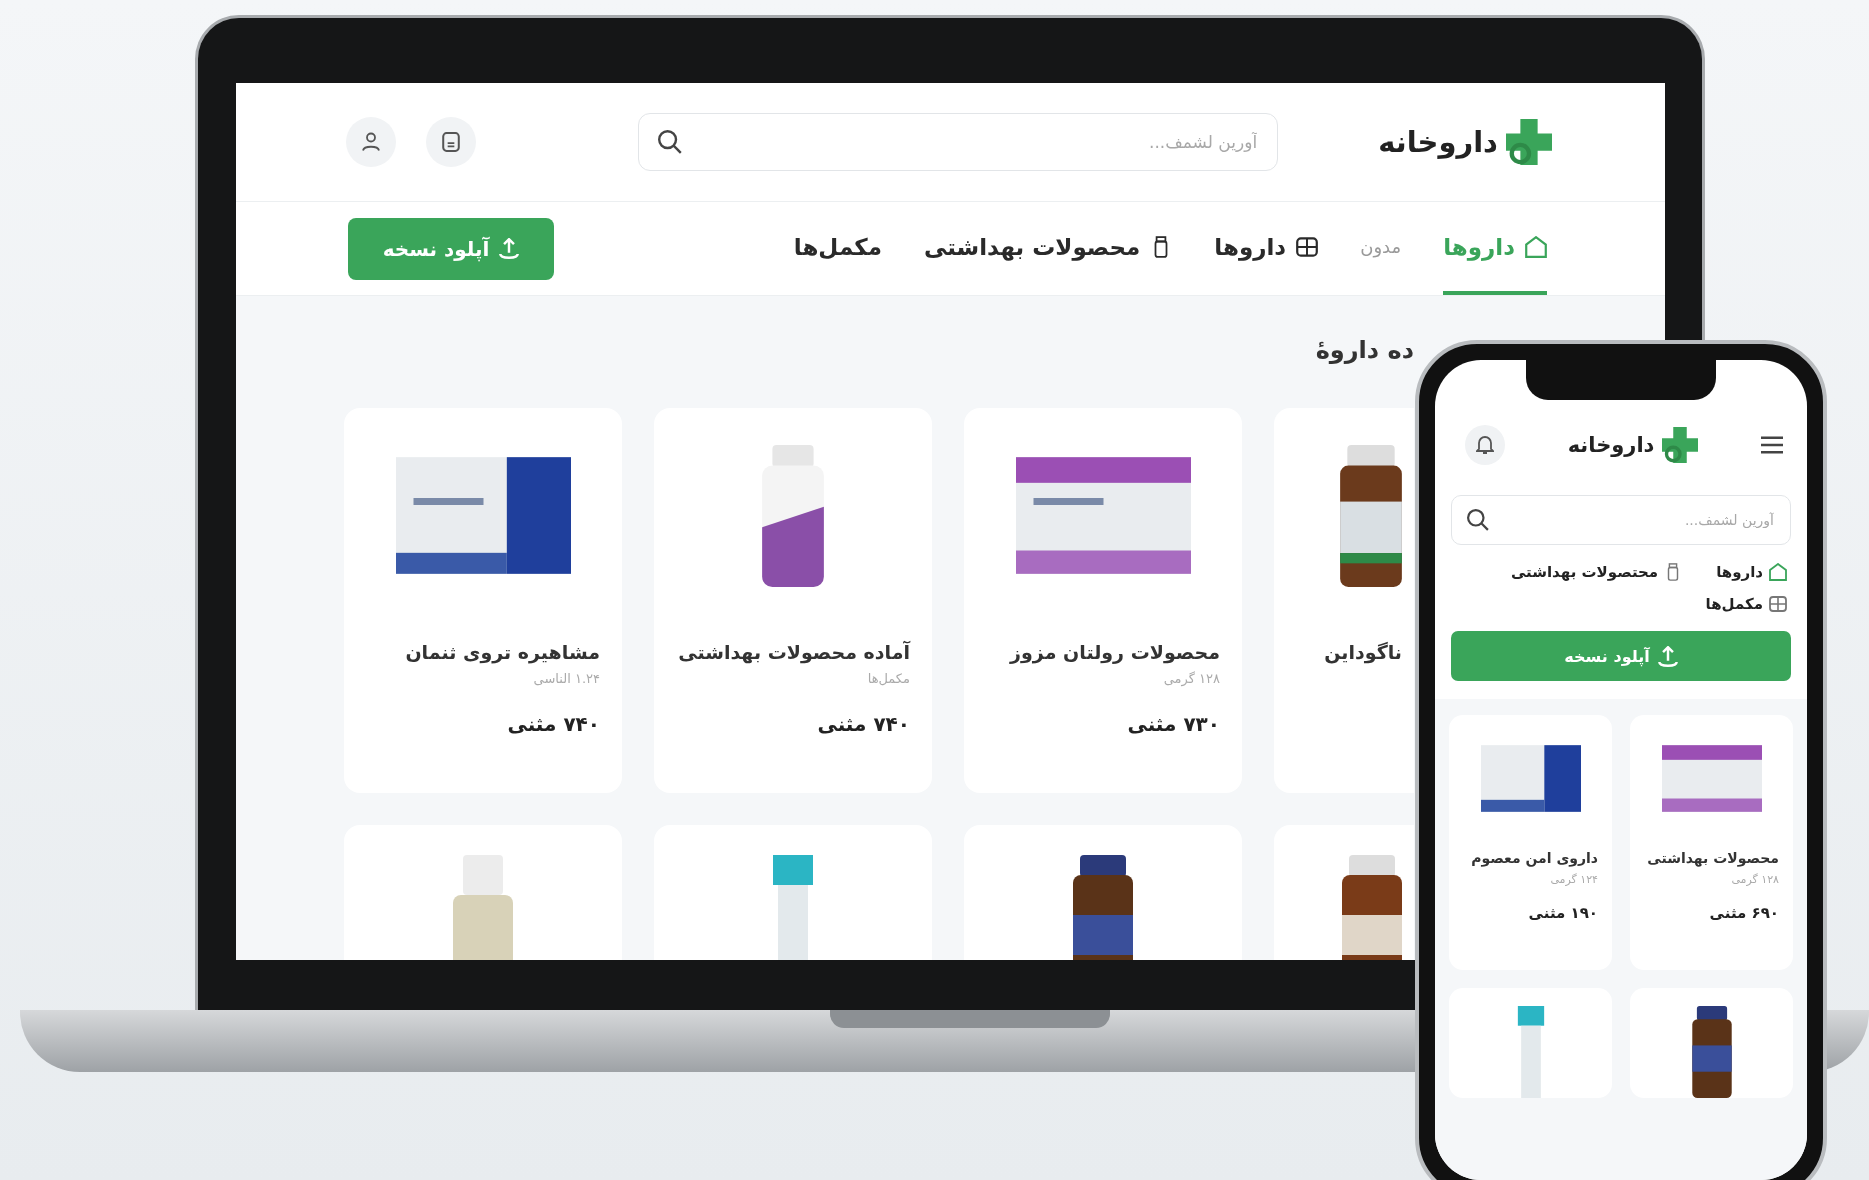  I want to click on product-card: محصولات بهداشتی ۱۲۸ گرمی ۶۹۰ مثنی, so click(1711, 842).